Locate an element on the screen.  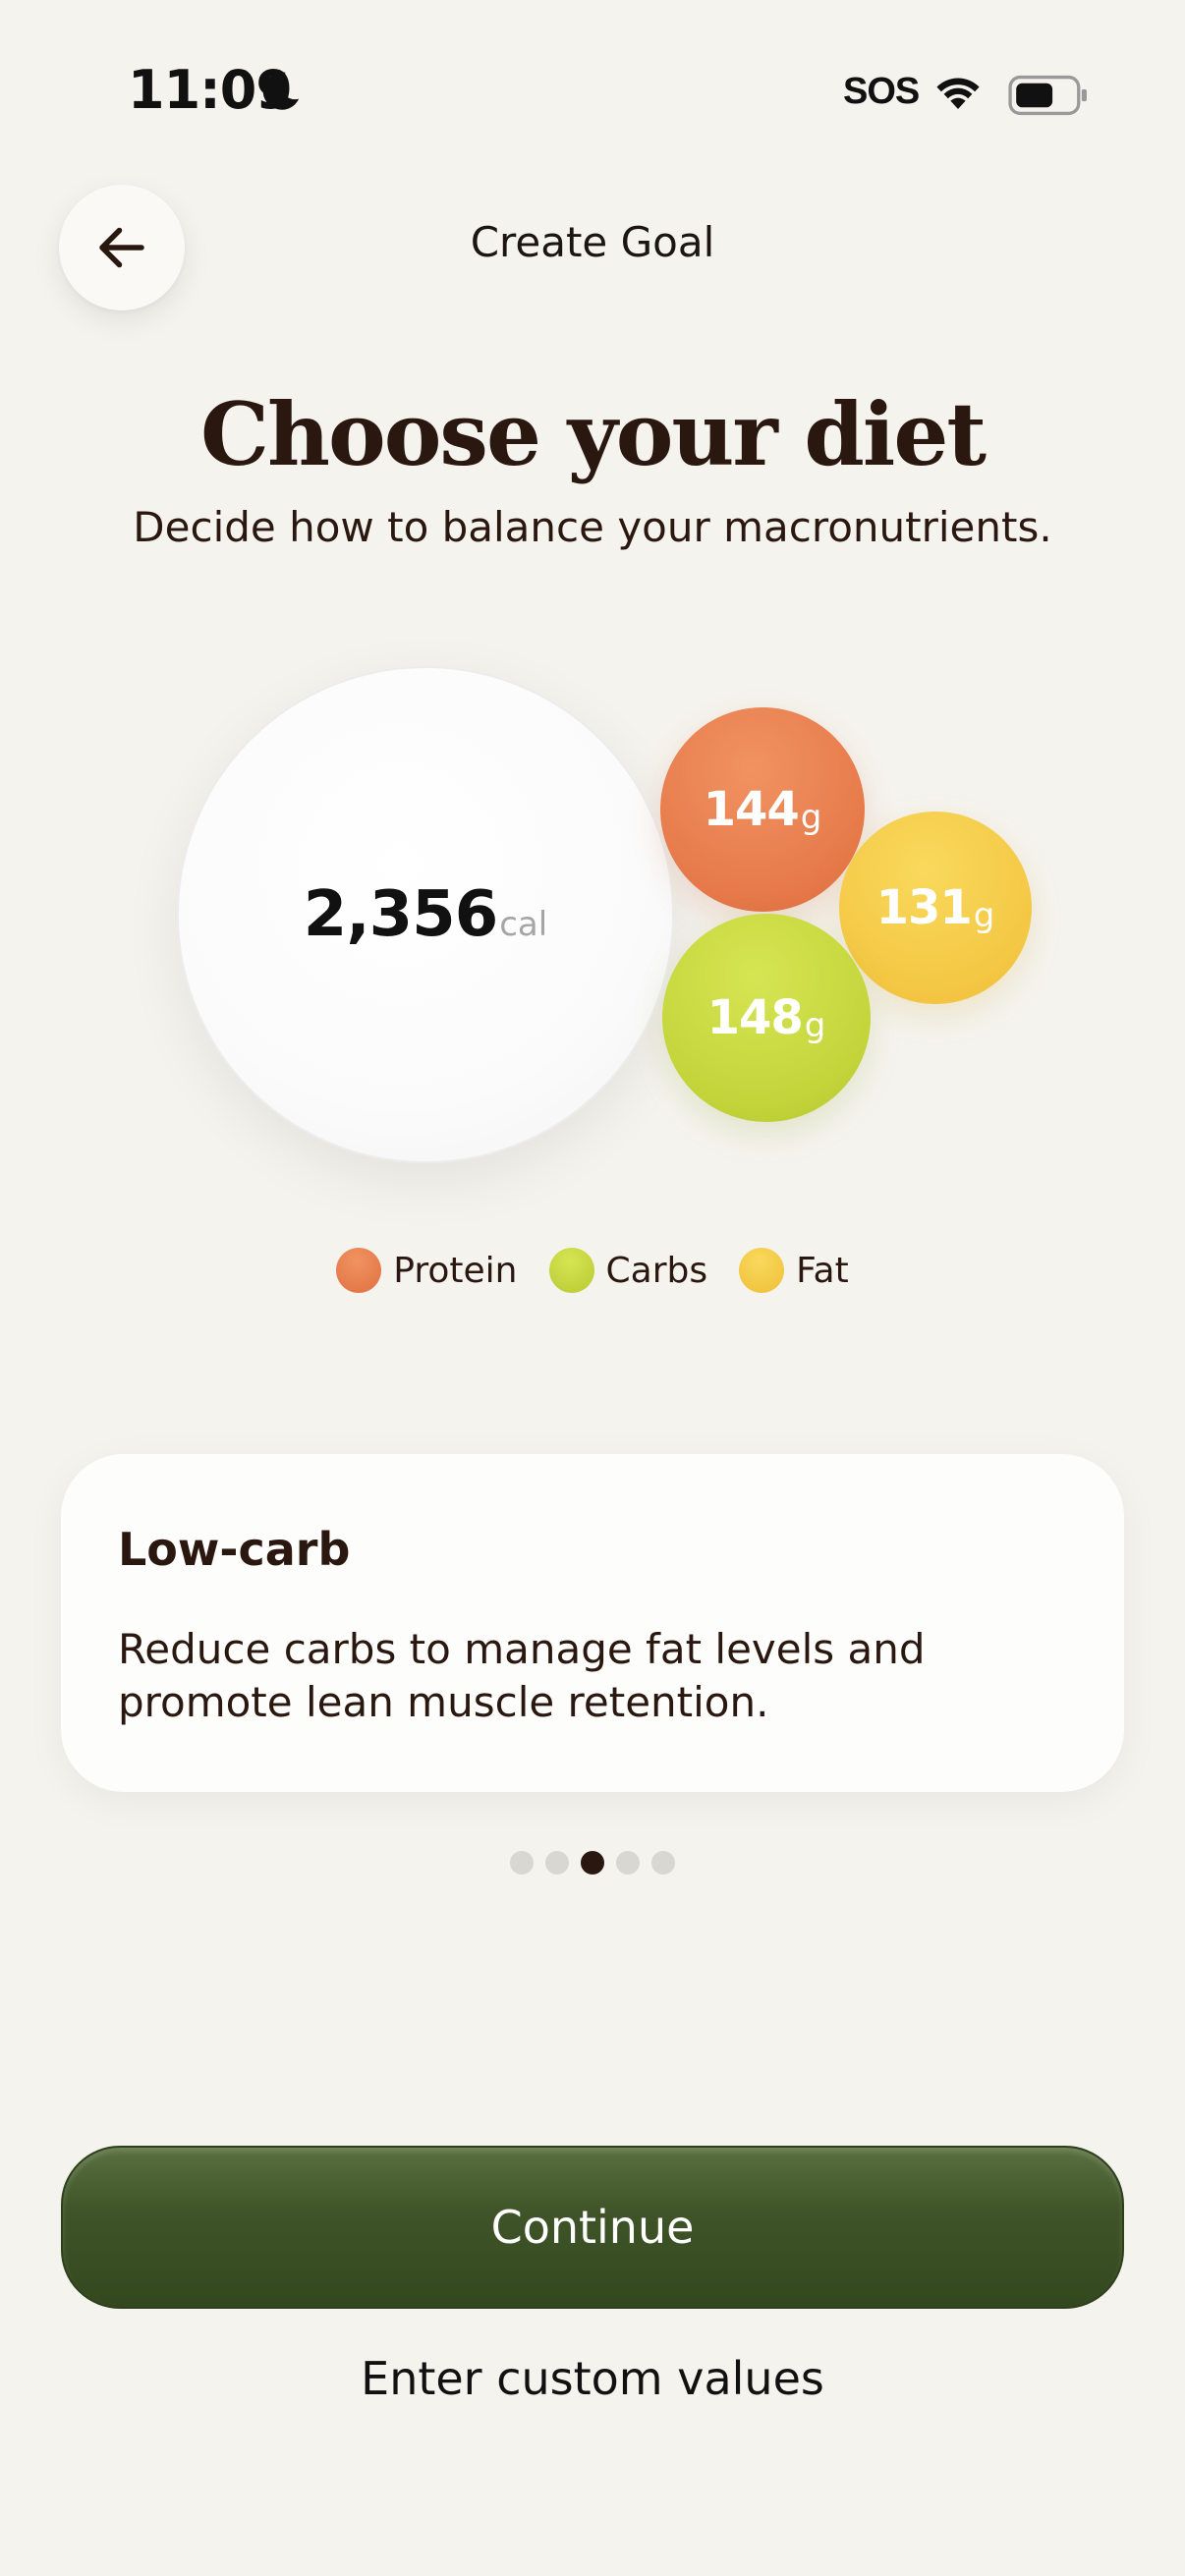
diet-card-description-line-2: promote lean muscle retention. is located at coordinates (444, 1702).